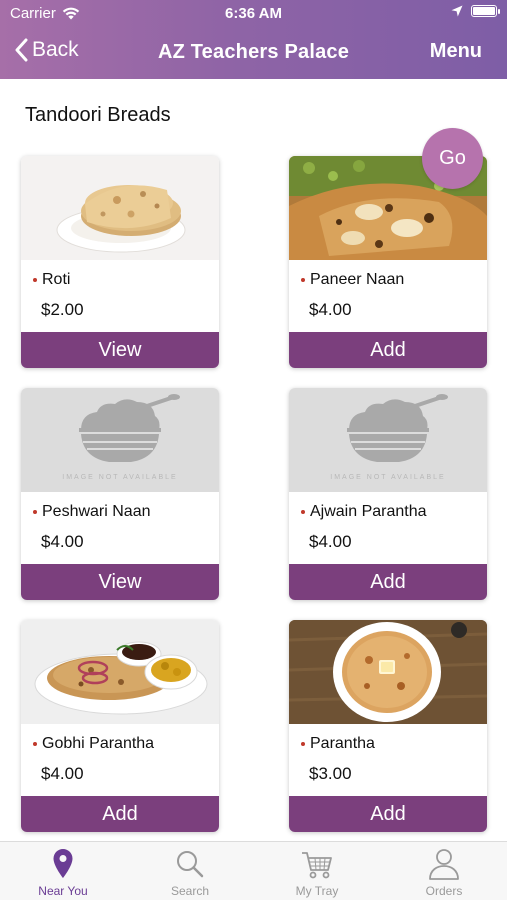 Image resolution: width=507 pixels, height=900 pixels. I want to click on tab-orders: Orders, so click(444, 871).